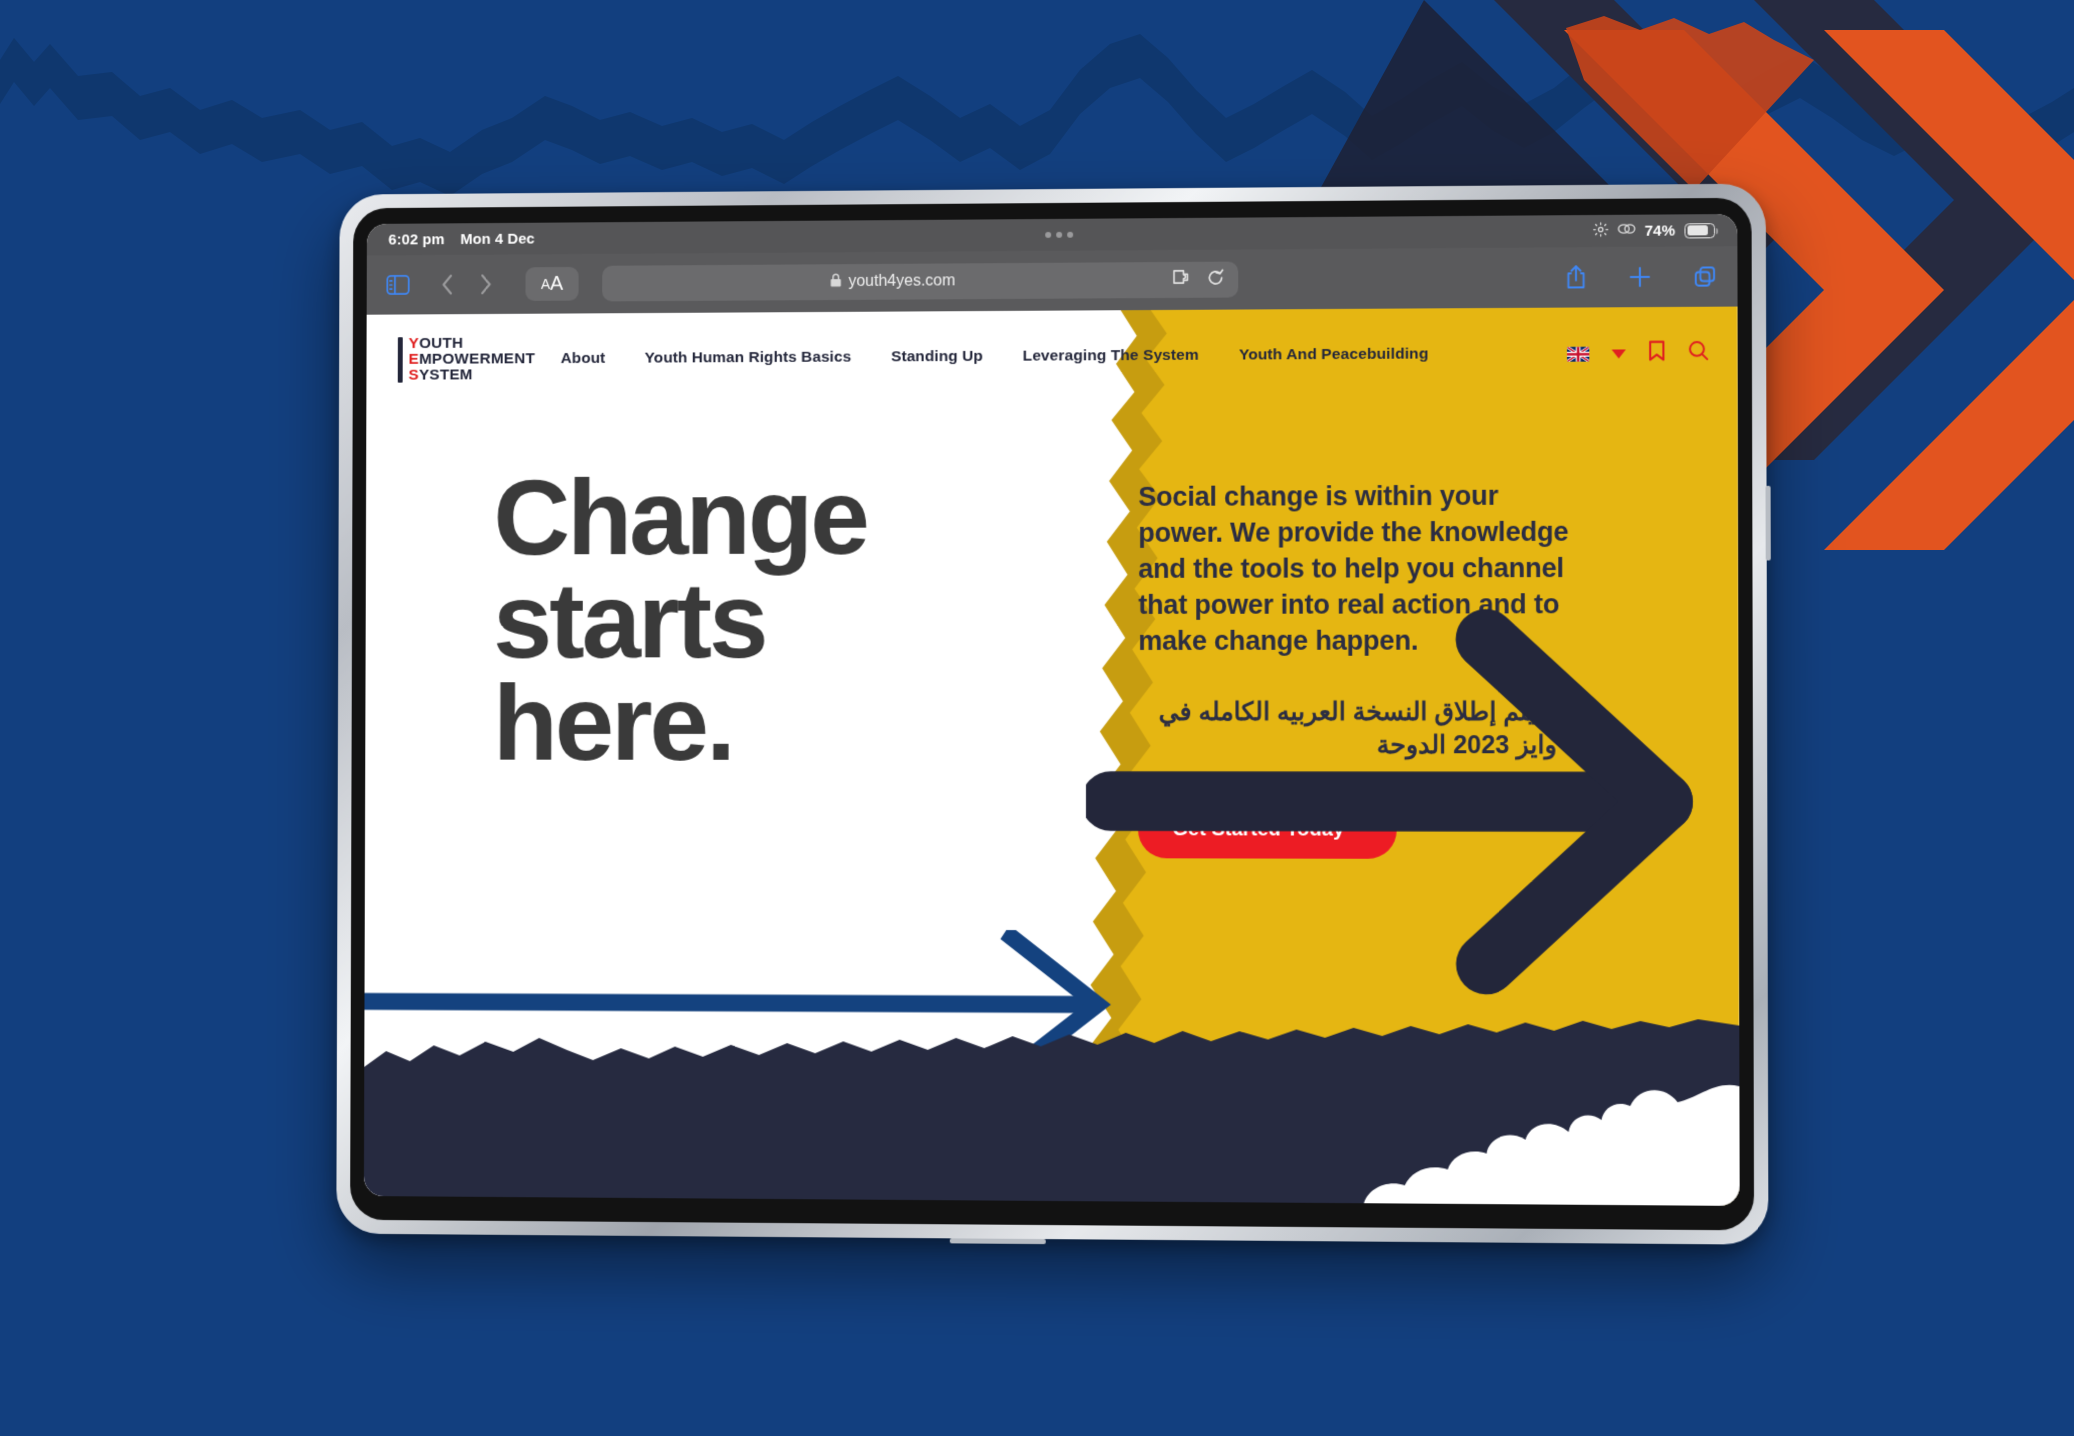 This screenshot has width=2074, height=1436. What do you see at coordinates (1626, 231) in the screenshot?
I see `screen-mirroring-icon` at bounding box center [1626, 231].